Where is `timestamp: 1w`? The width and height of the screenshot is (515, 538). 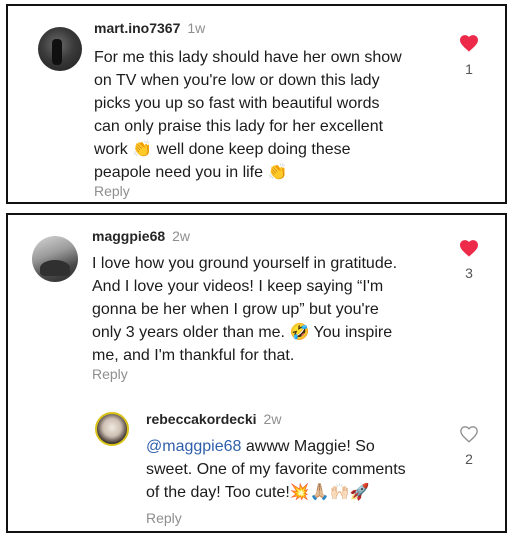
timestamp: 1w is located at coordinates (196, 28).